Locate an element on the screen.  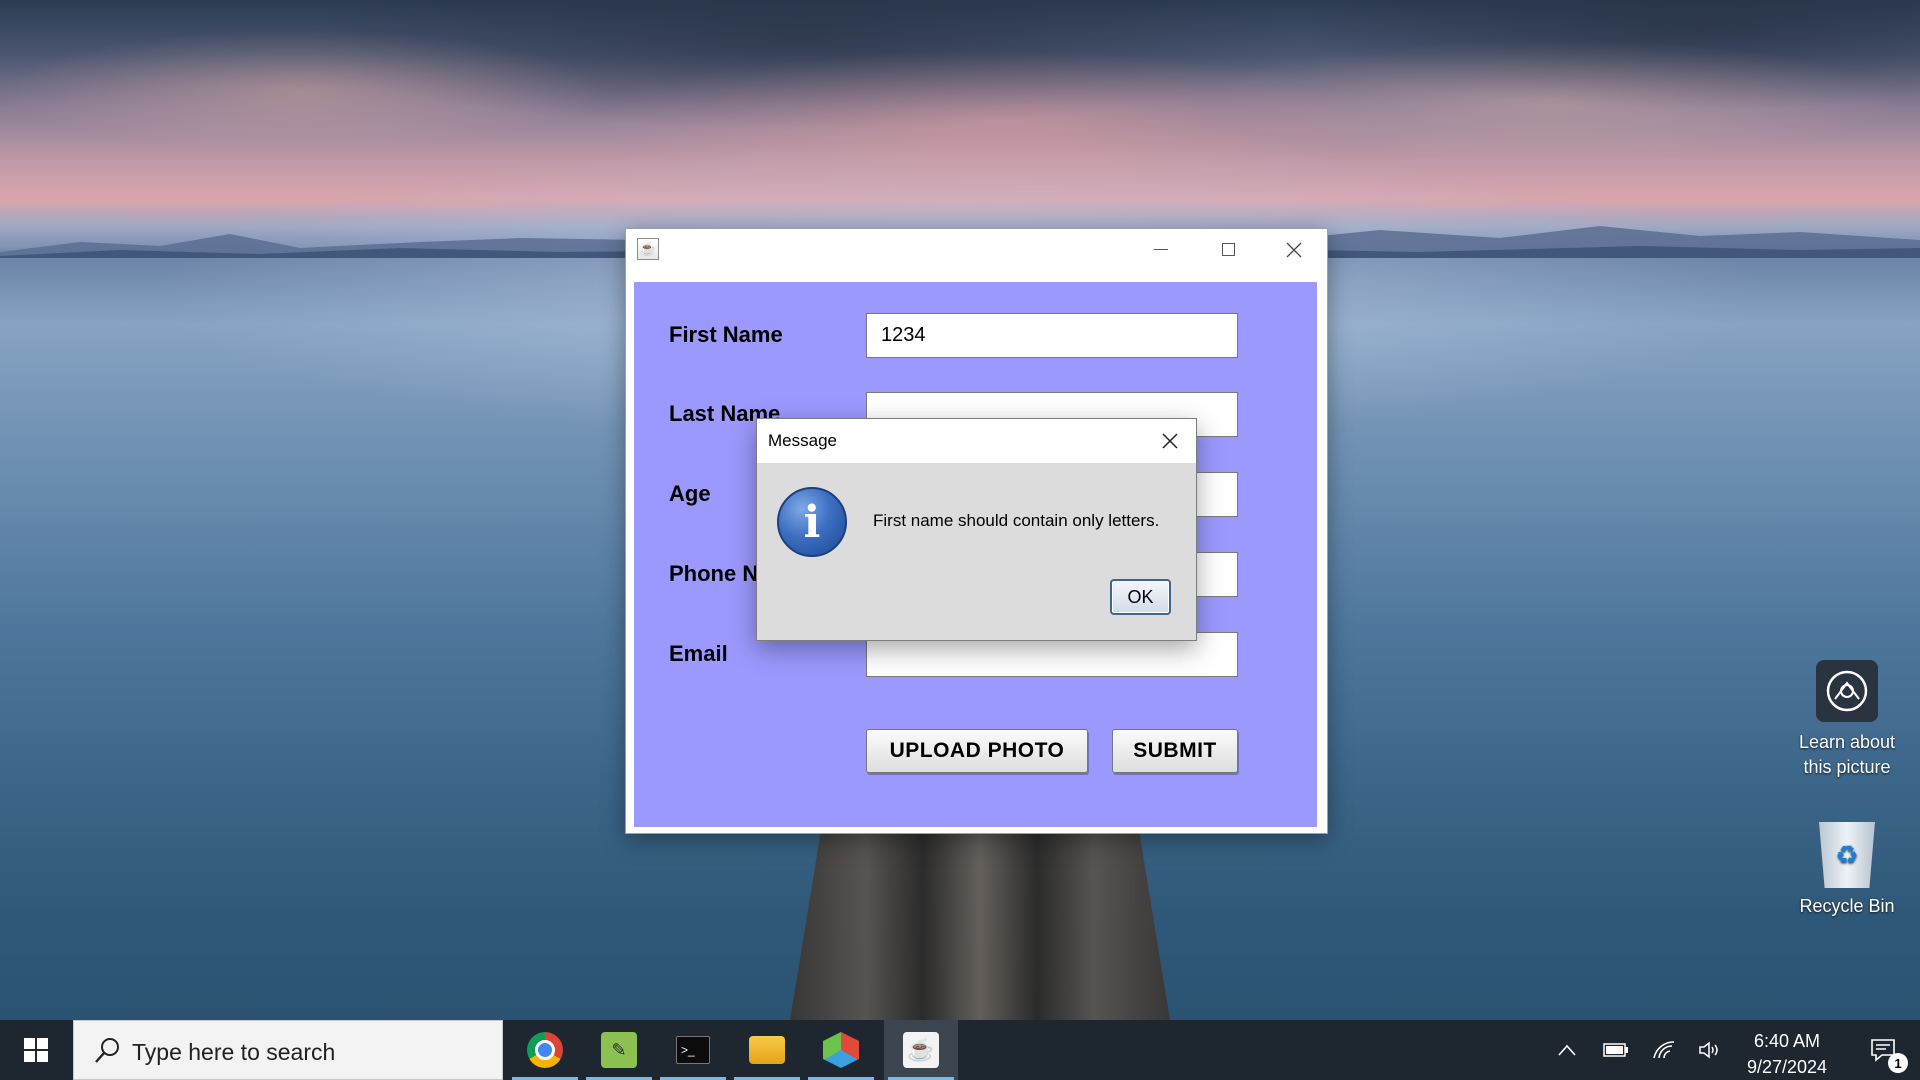
taskbar-app-terminal: >_ is located at coordinates (693, 1050).